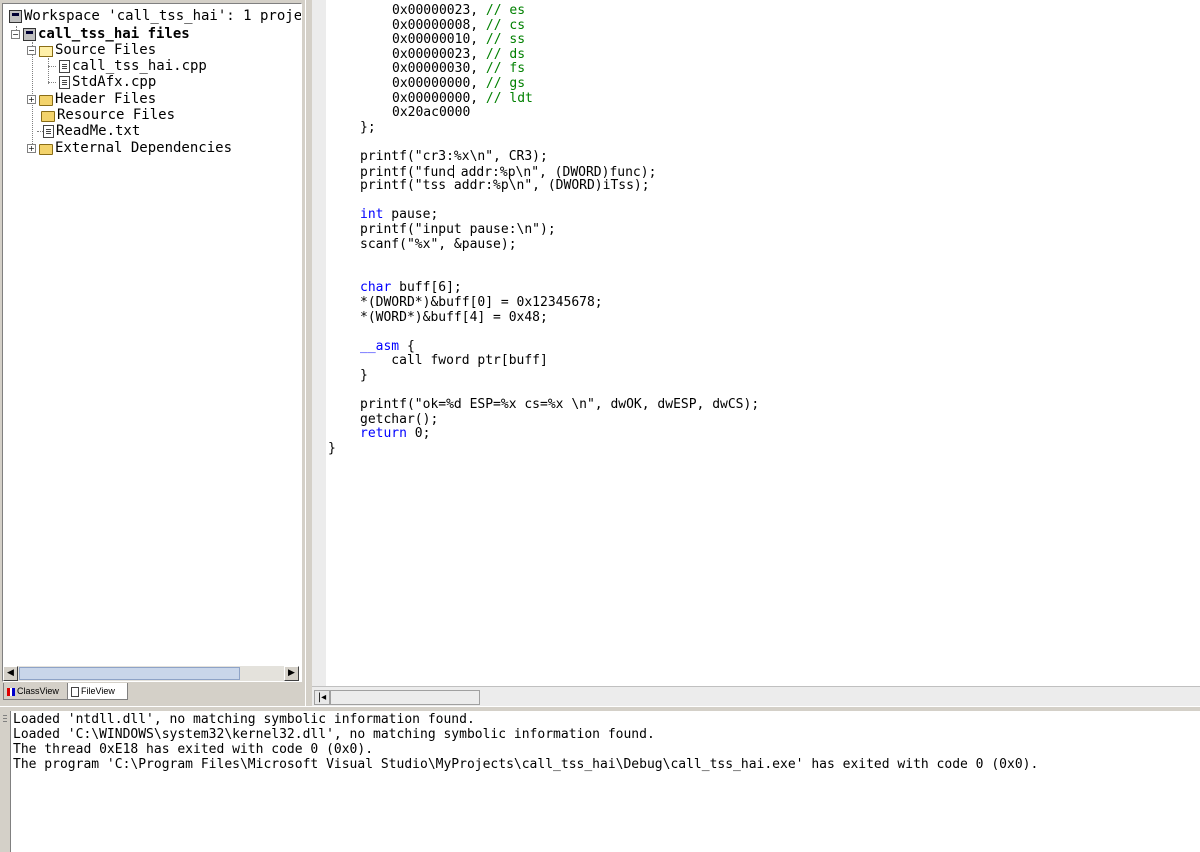  What do you see at coordinates (439, 69) in the screenshot?
I see `code-token: 0x00000030,` at bounding box center [439, 69].